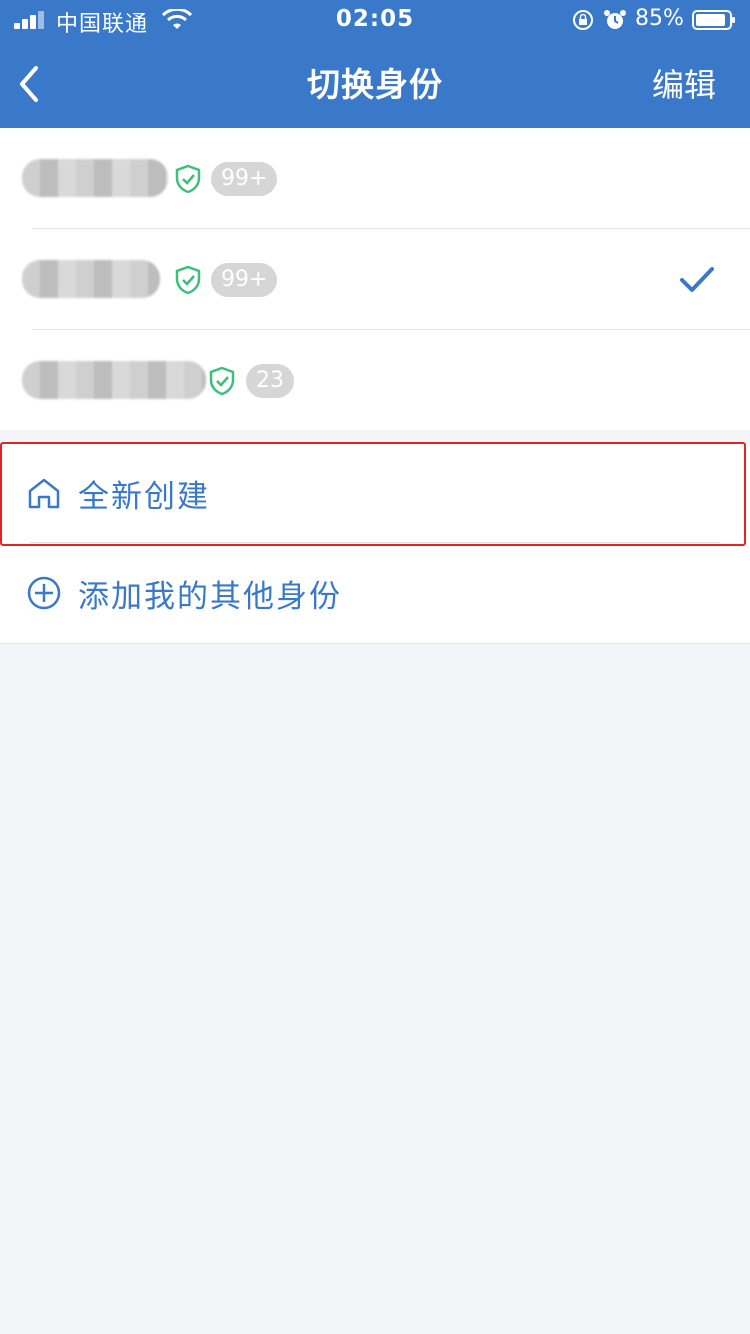 The image size is (750, 1334). Describe the element at coordinates (375, 20) in the screenshot. I see `status-bar: 中国联通 02:05 85%` at that location.